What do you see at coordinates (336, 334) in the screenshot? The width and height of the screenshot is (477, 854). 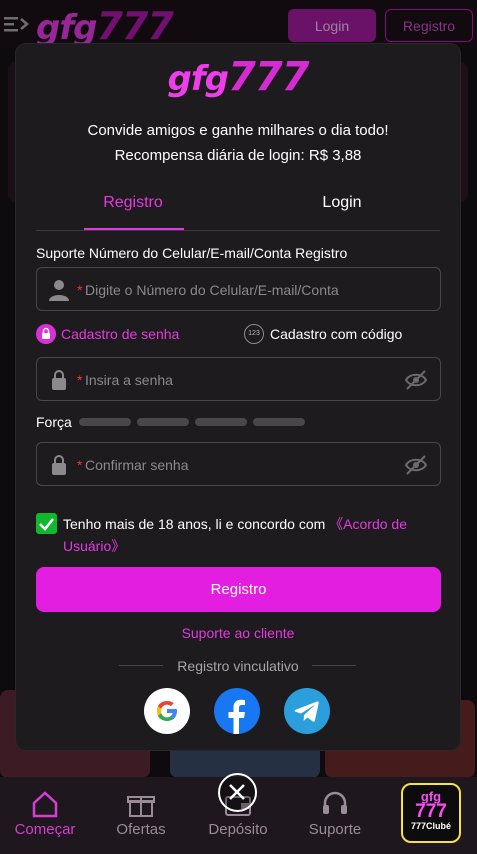 I see `option-code-label: Cadastro com código` at bounding box center [336, 334].